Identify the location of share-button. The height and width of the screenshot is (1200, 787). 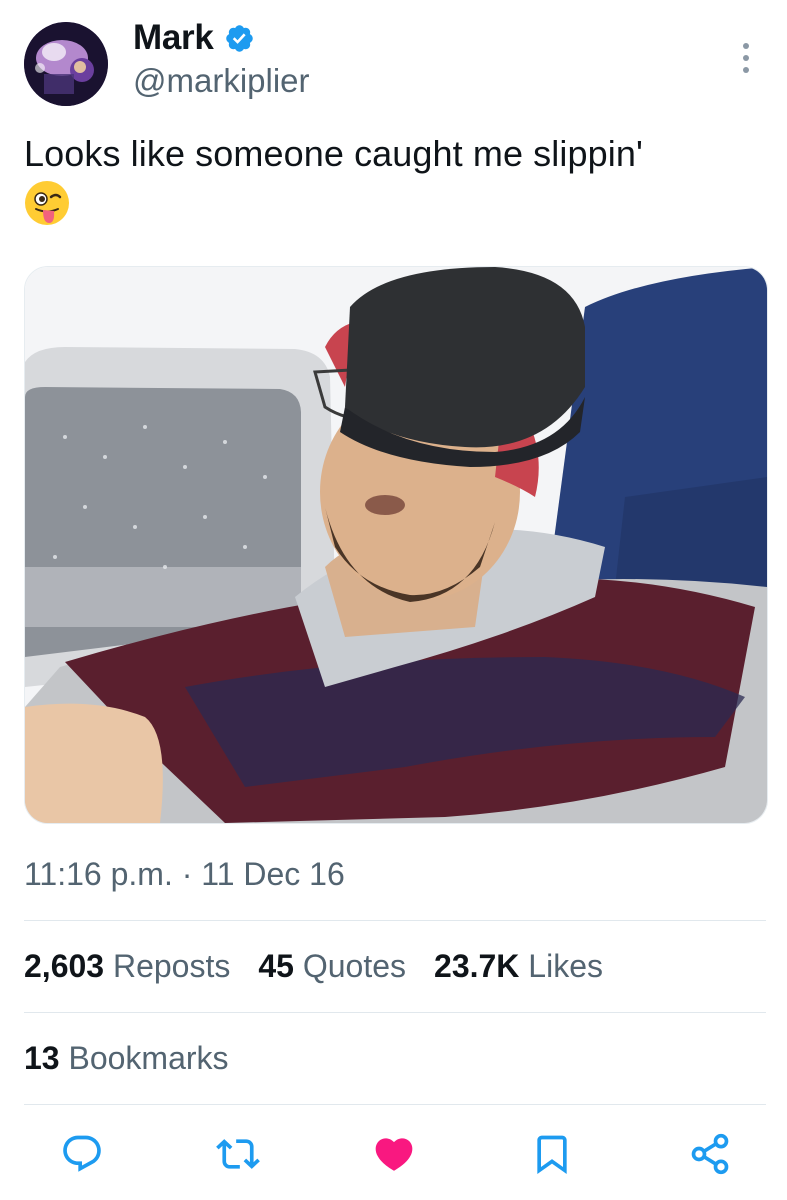
(710, 1154).